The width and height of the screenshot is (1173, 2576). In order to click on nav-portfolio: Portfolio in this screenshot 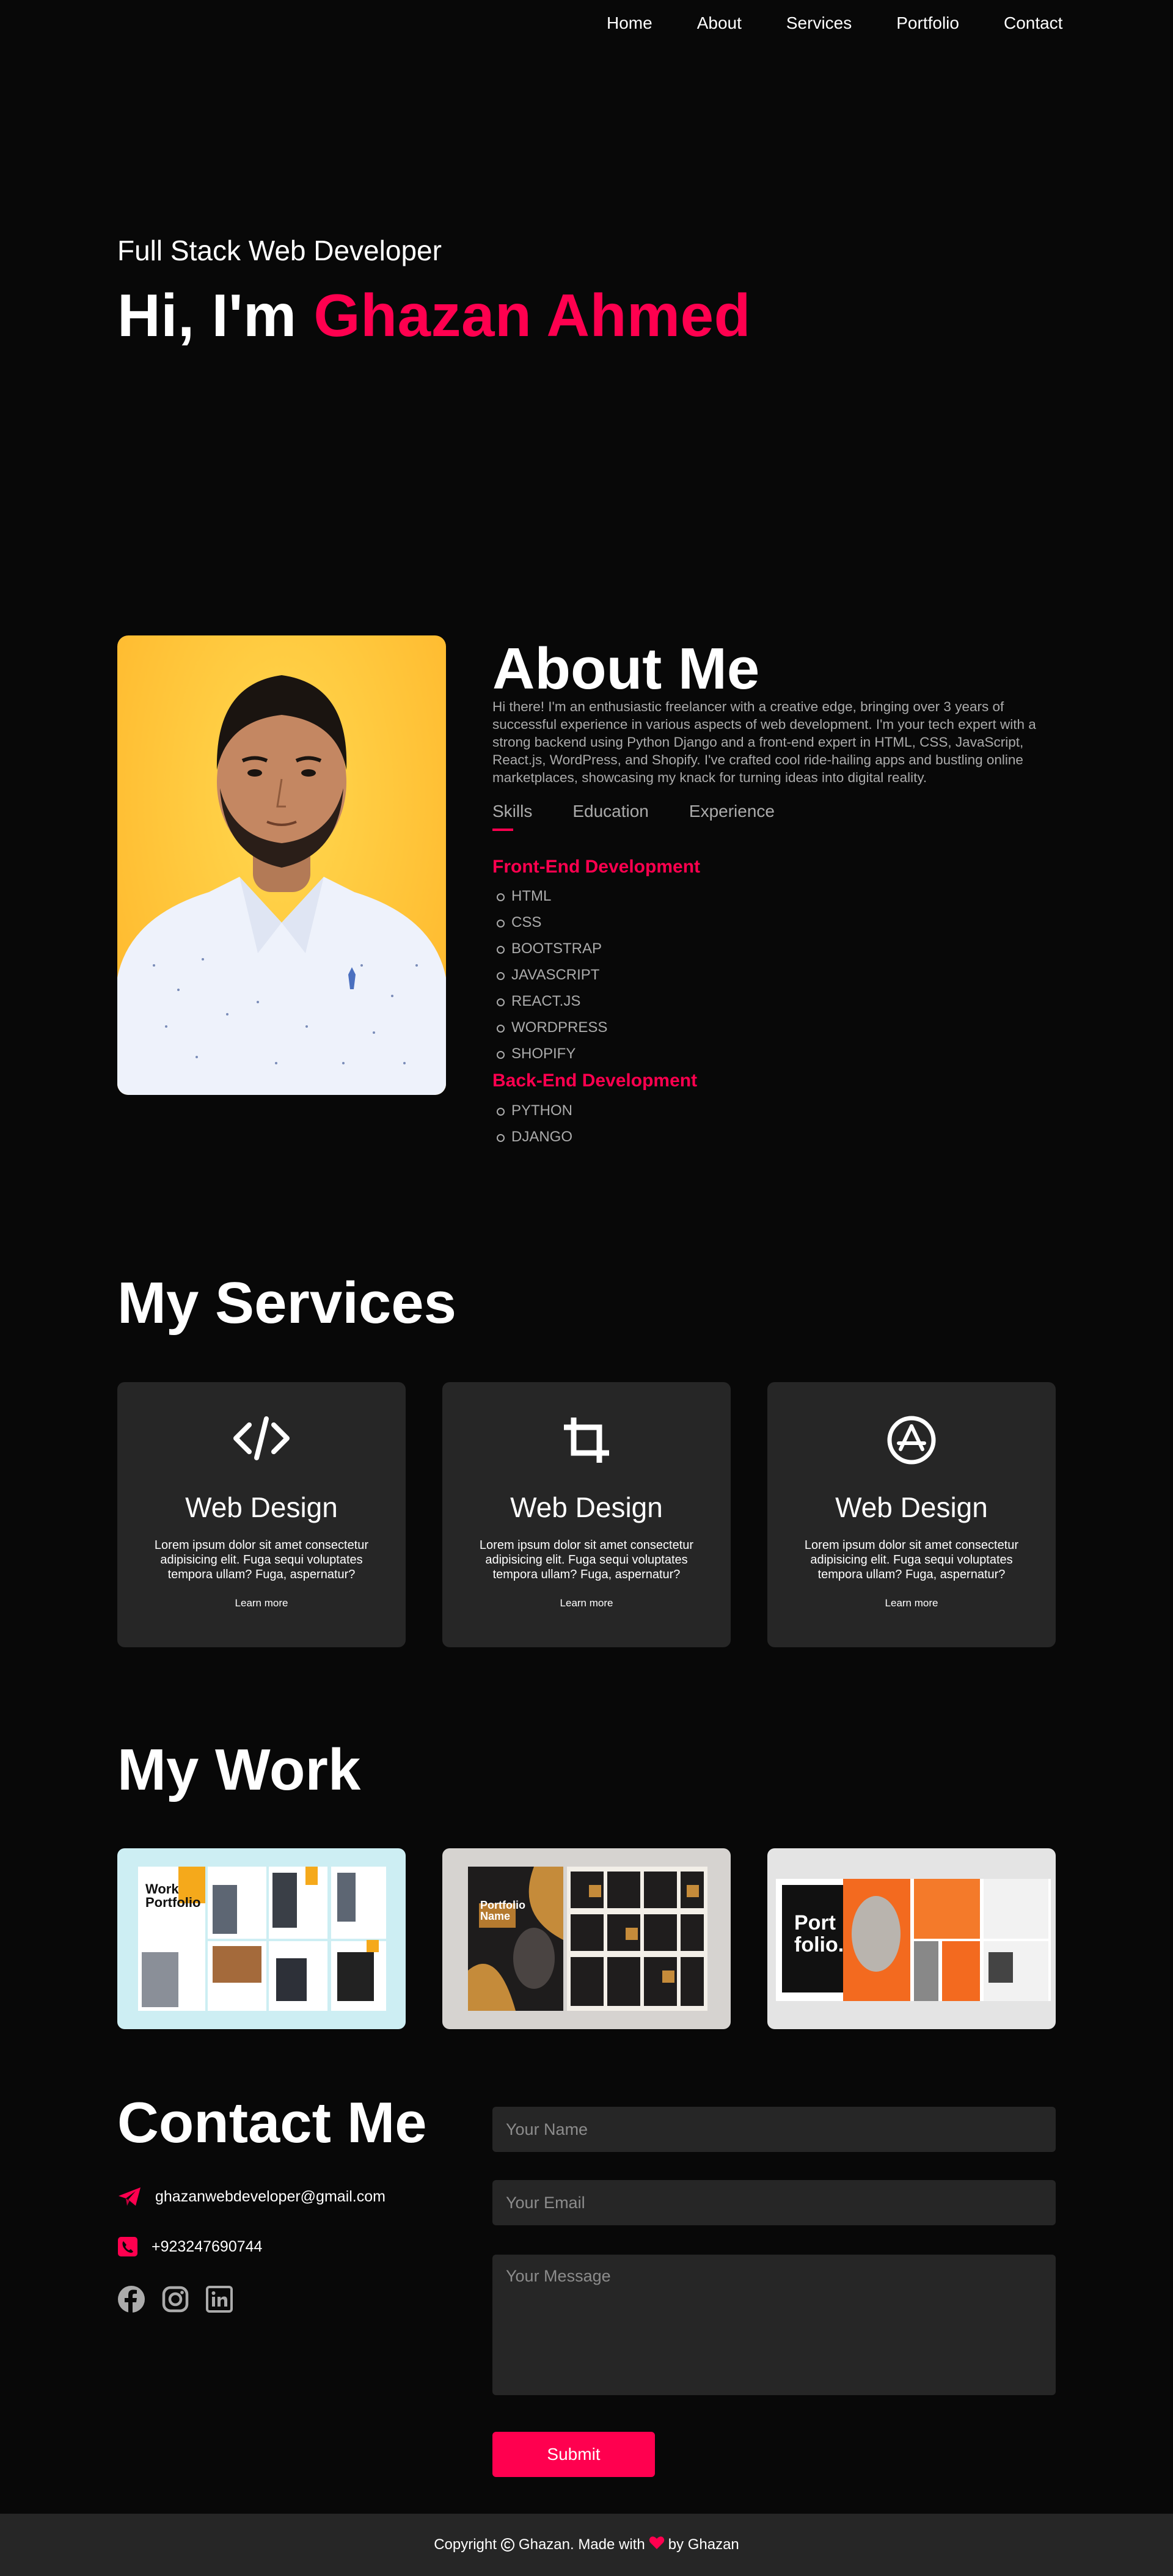, I will do `click(927, 23)`.